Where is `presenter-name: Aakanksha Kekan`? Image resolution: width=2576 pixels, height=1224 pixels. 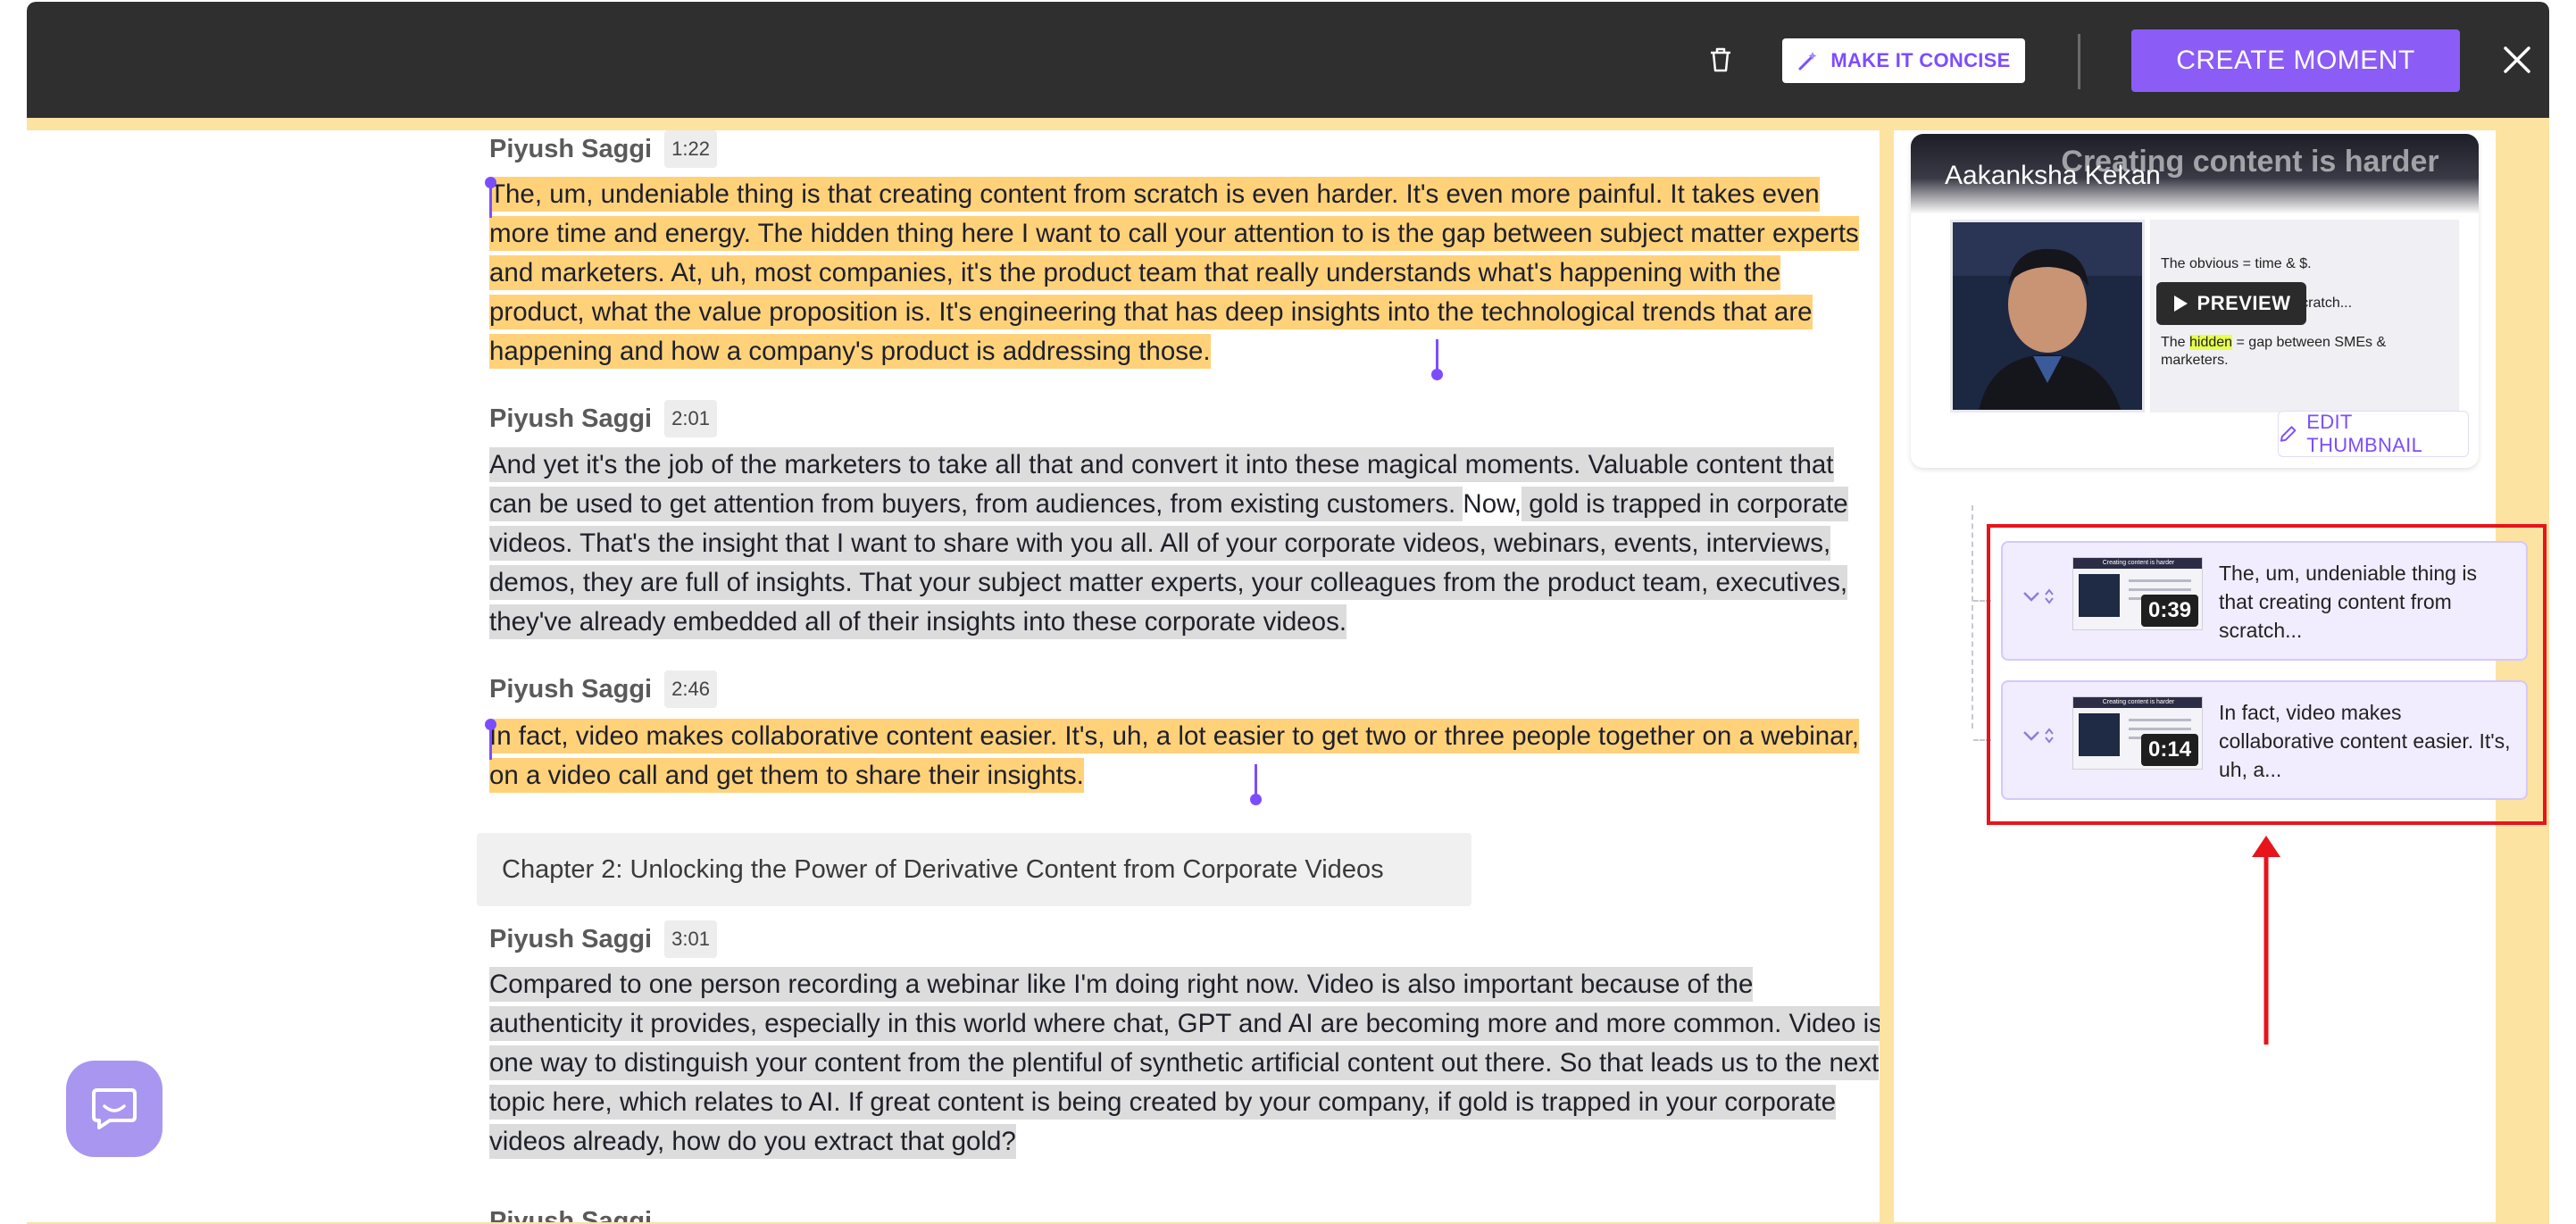
presenter-name: Aakanksha Kekan is located at coordinates (2053, 175).